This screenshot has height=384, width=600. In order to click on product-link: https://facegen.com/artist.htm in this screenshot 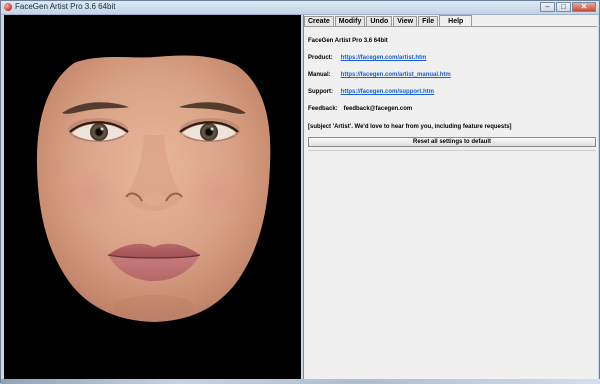, I will do `click(384, 58)`.